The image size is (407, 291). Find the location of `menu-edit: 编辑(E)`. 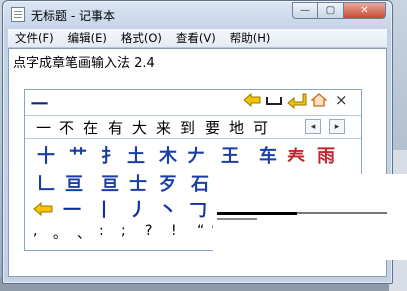

menu-edit: 编辑(E) is located at coordinates (87, 38).